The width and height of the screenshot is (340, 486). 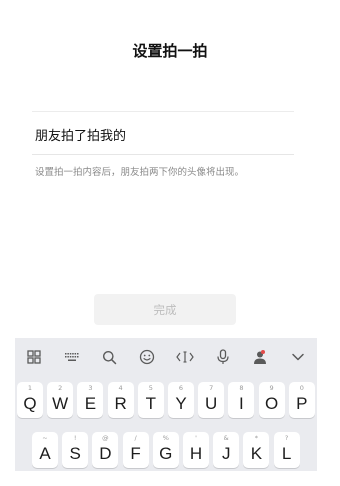 What do you see at coordinates (135, 453) in the screenshot?
I see `key-letter: F` at bounding box center [135, 453].